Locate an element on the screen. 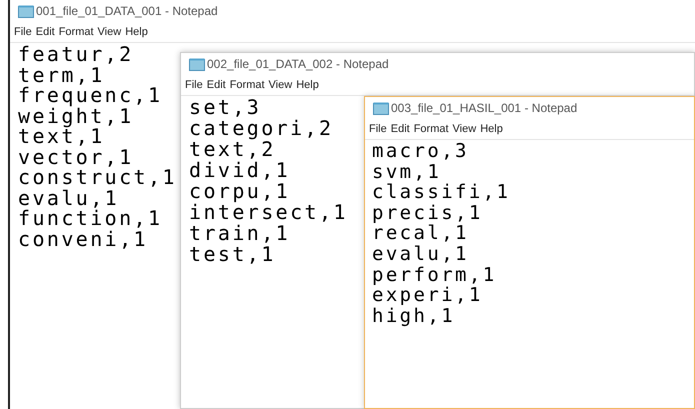  text-line: term,1 is located at coordinates (61, 74).